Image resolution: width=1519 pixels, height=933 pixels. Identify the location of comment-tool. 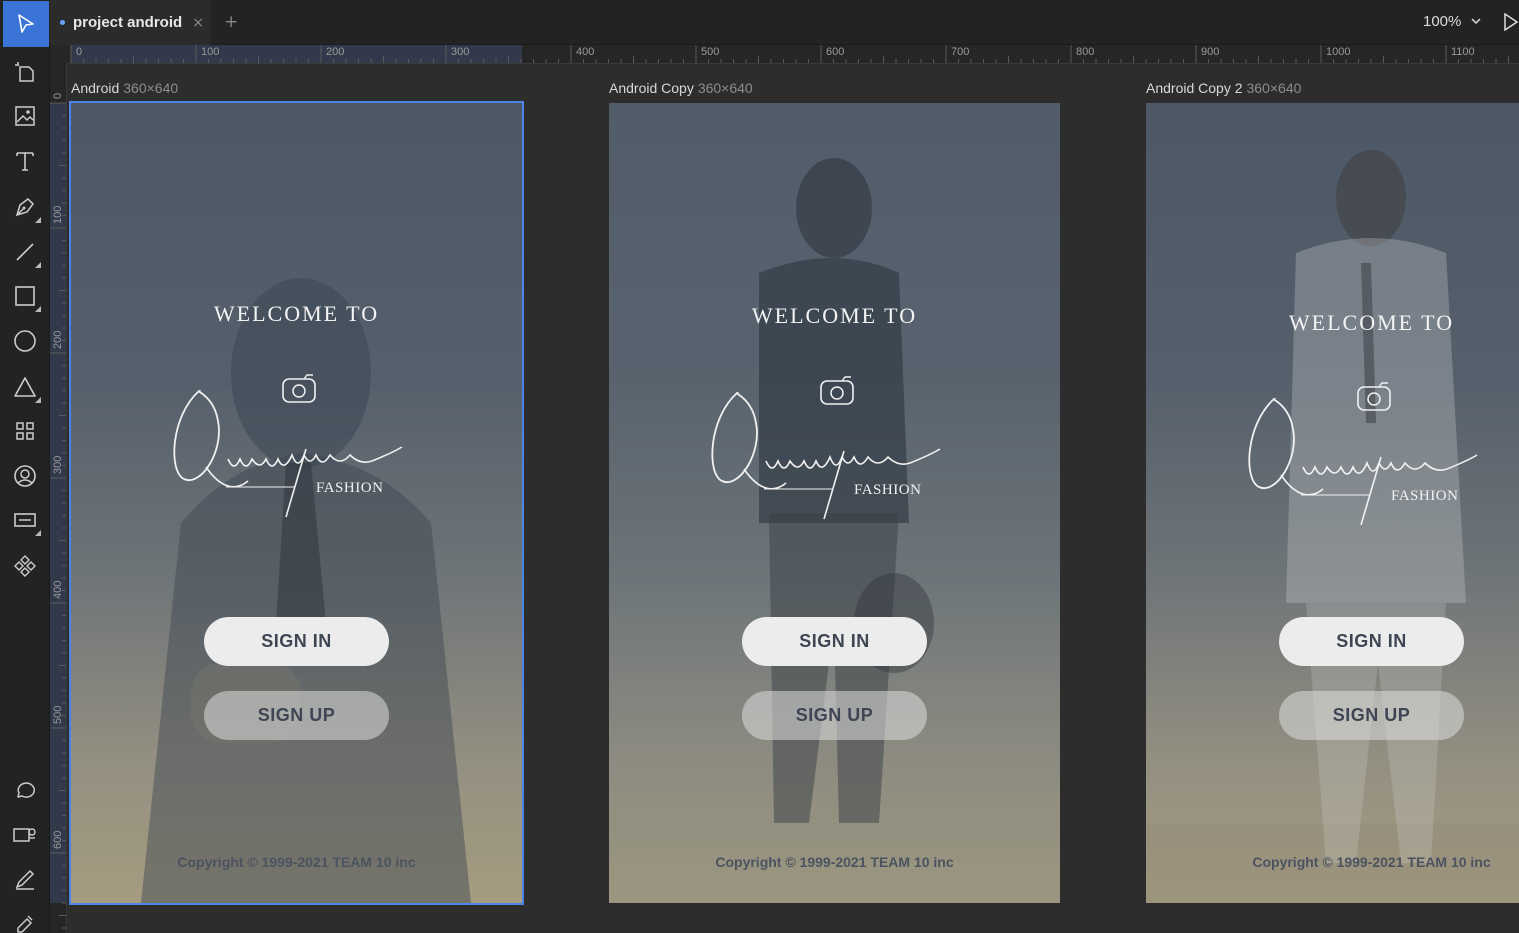
(25, 790).